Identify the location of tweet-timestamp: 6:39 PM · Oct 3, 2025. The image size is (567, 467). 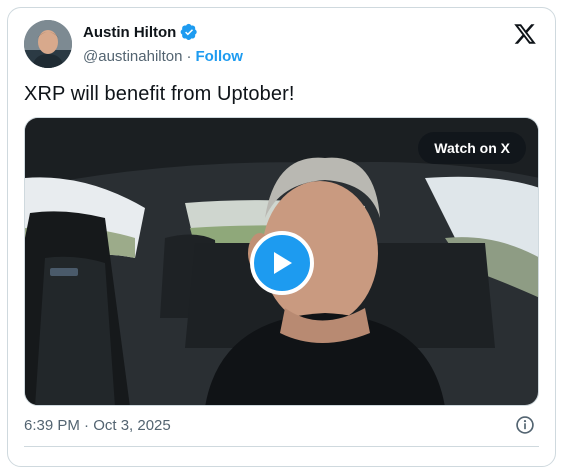
(97, 425).